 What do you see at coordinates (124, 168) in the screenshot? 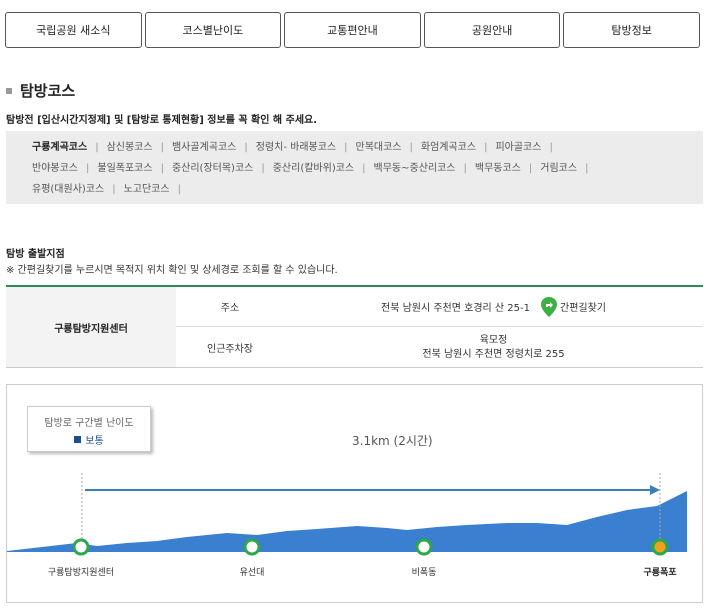
I see `course-link: 불일폭포코스` at bounding box center [124, 168].